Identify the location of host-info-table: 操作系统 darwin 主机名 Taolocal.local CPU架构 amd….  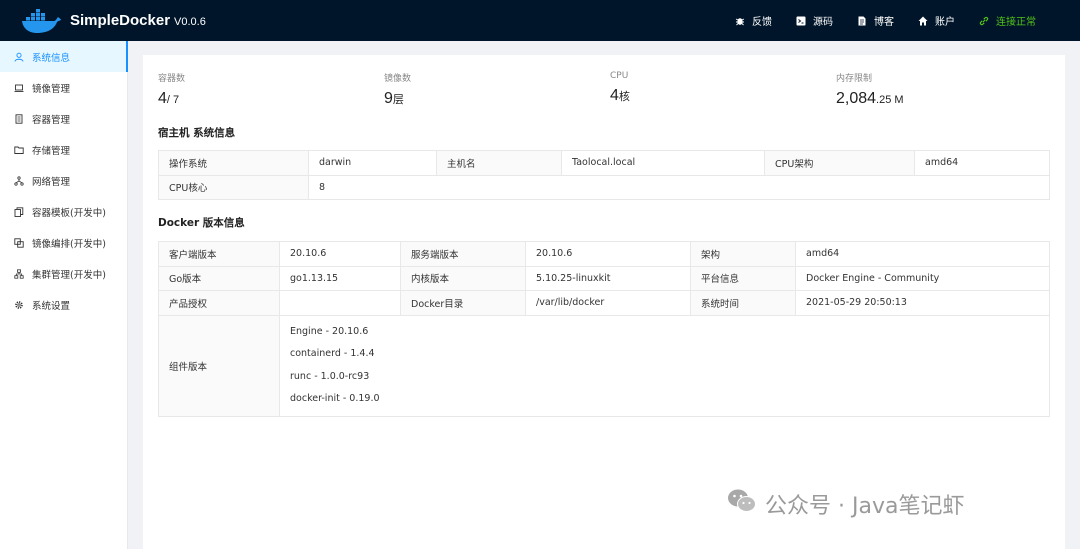
(604, 175).